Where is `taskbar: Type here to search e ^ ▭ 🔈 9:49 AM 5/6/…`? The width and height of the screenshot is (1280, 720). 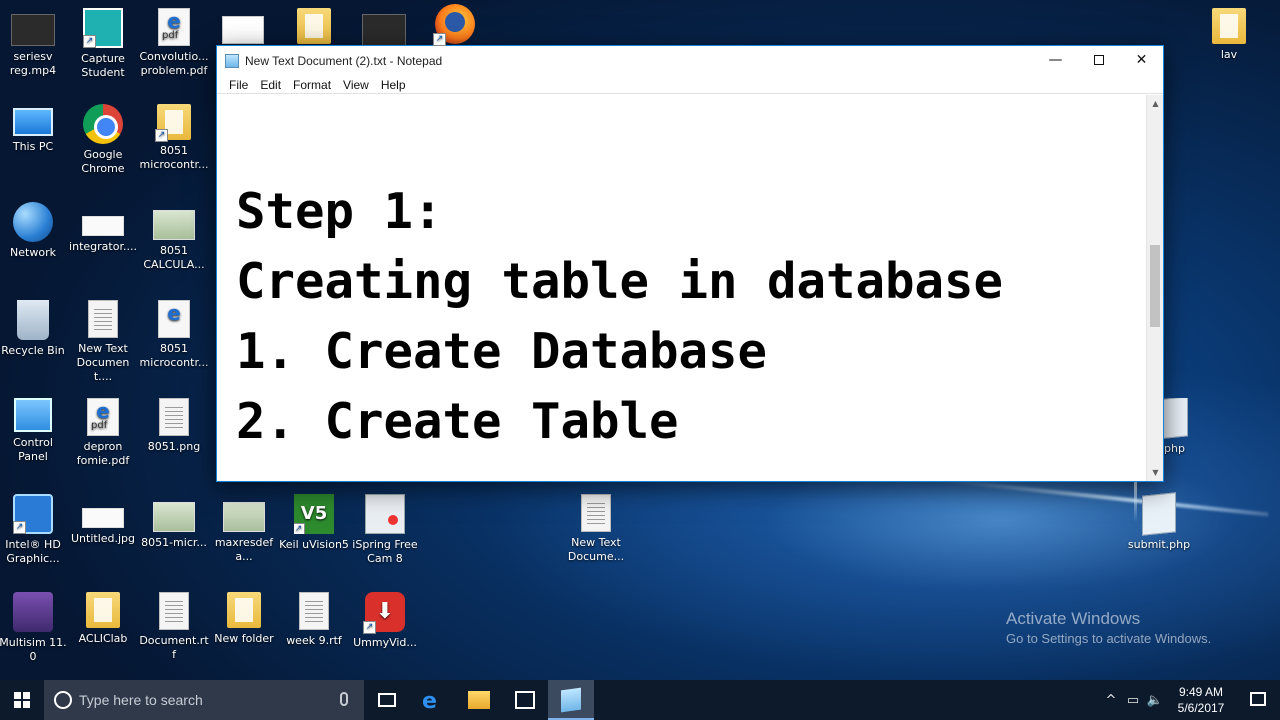 taskbar: Type here to search e ^ ▭ 🔈 9:49 AM 5/6/… is located at coordinates (640, 700).